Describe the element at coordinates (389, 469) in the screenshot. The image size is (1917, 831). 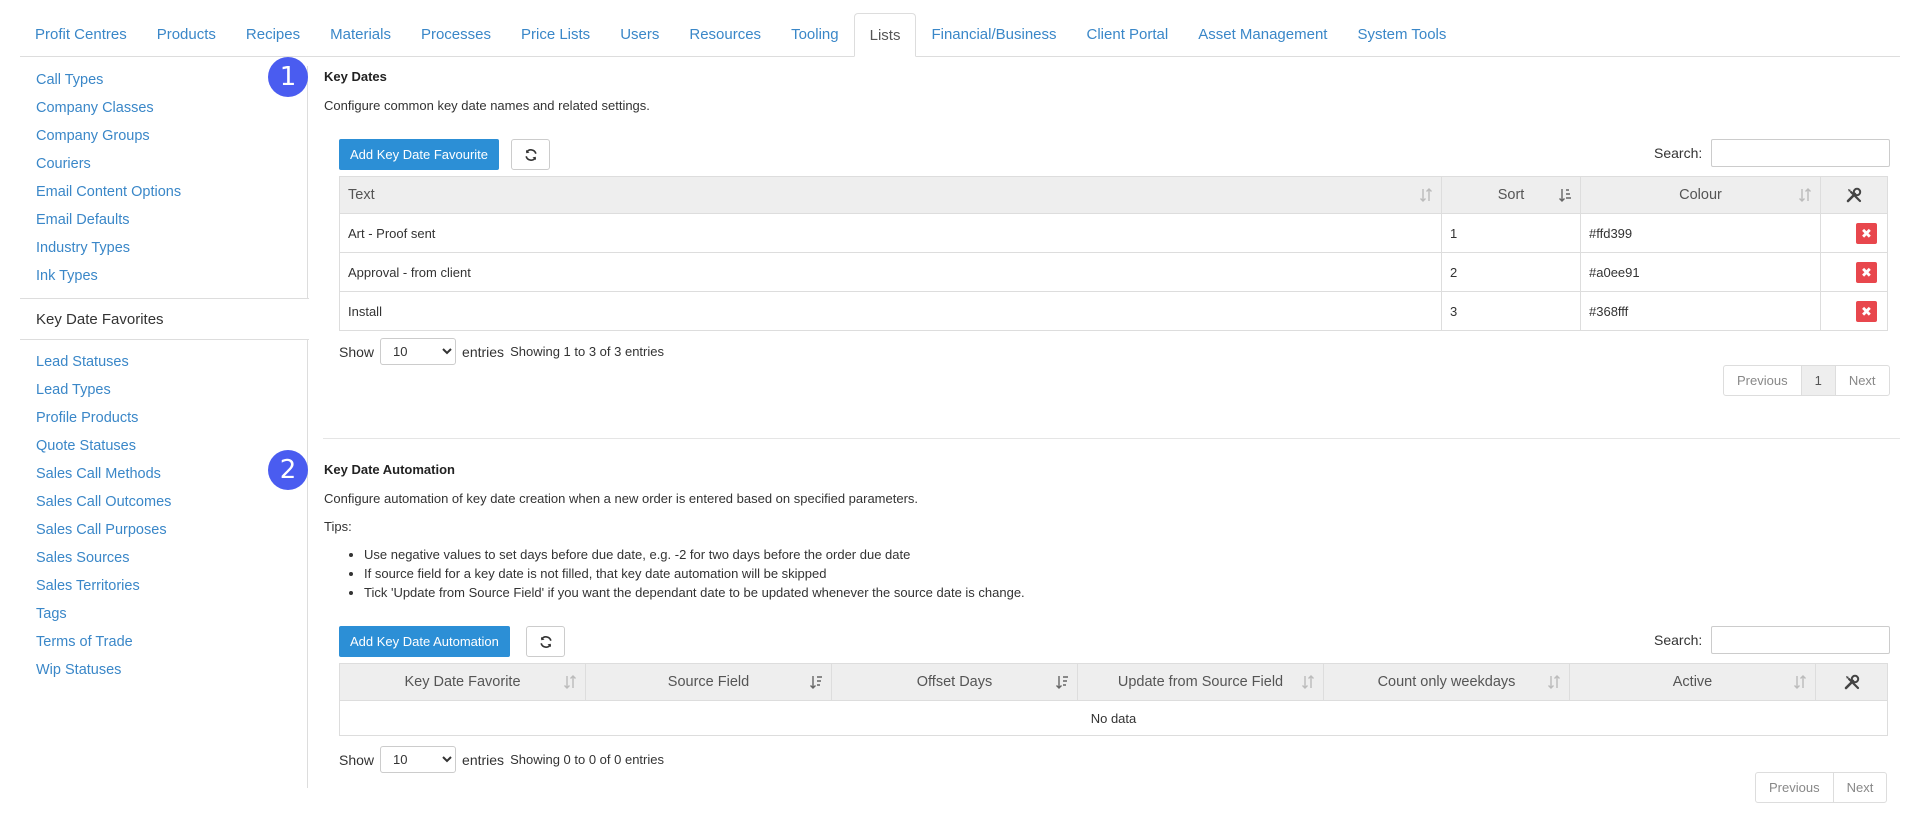
I see `automation-title: Key Date Automation` at that location.